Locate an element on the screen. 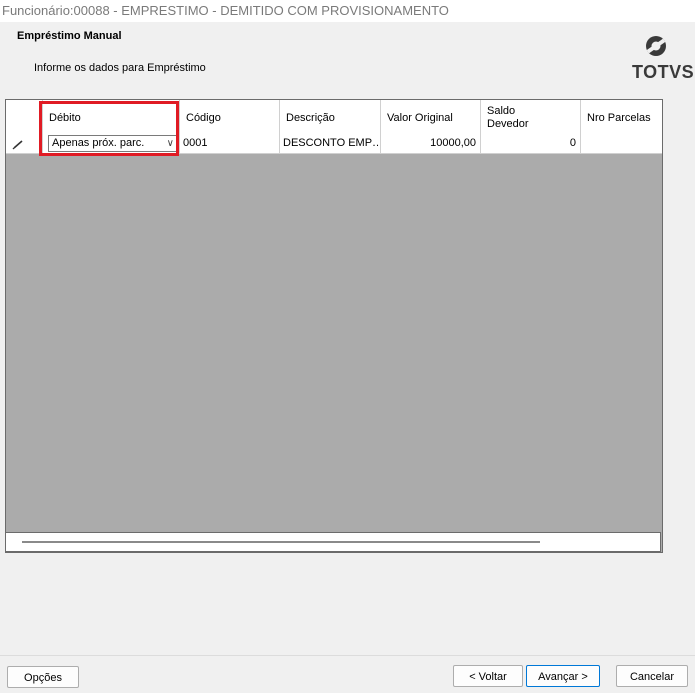  column-label: Código is located at coordinates (203, 118).